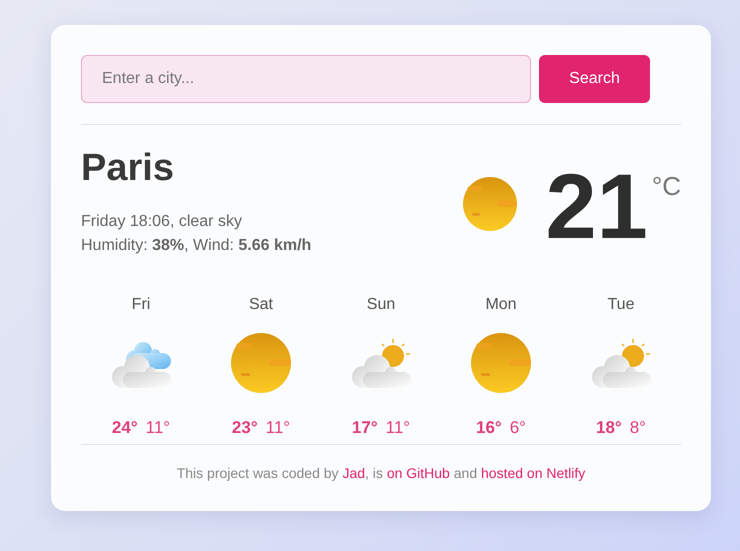 This screenshot has width=740, height=551. Describe the element at coordinates (594, 79) in the screenshot. I see `search-button: Search` at that location.